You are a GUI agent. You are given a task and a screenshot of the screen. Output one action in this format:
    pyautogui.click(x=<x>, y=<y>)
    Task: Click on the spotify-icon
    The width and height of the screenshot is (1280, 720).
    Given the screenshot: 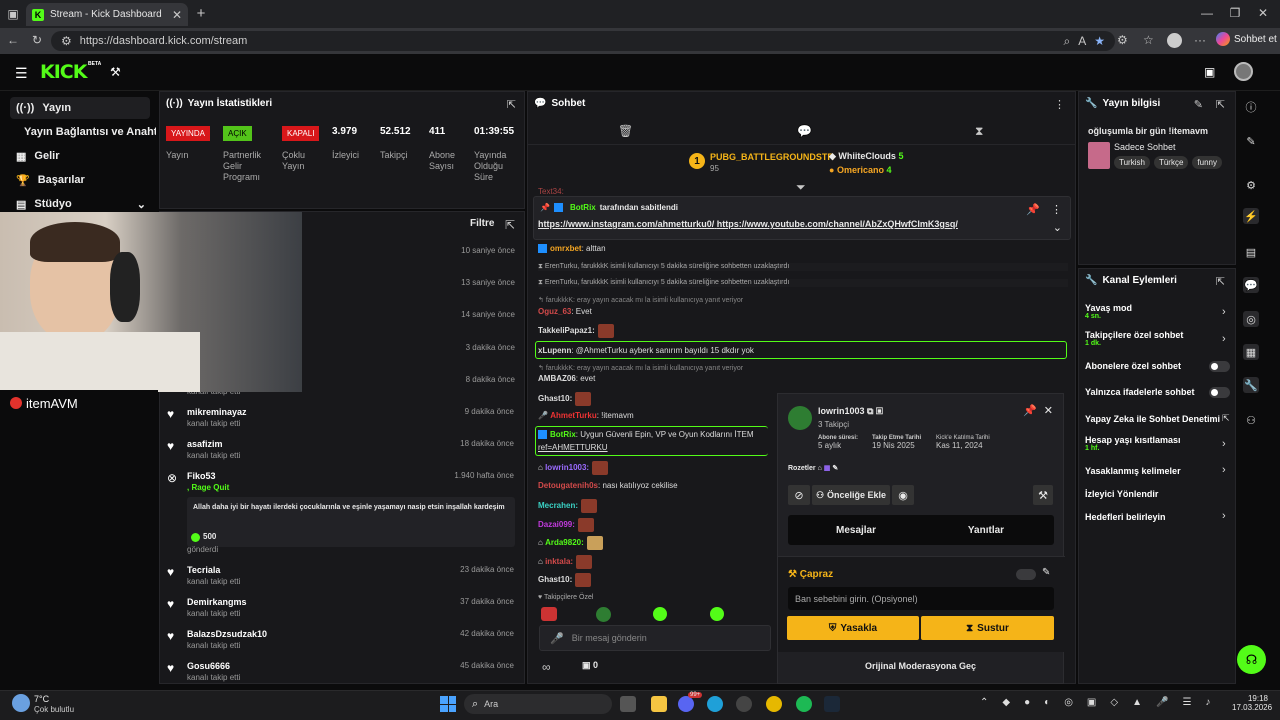 What is the action you would take?
    pyautogui.click(x=804, y=704)
    